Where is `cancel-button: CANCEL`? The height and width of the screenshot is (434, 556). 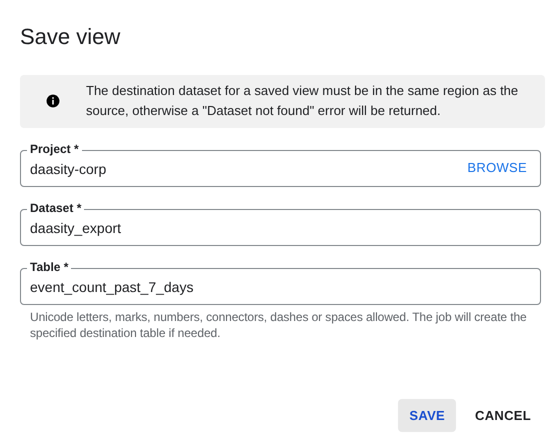
cancel-button: CANCEL is located at coordinates (503, 415).